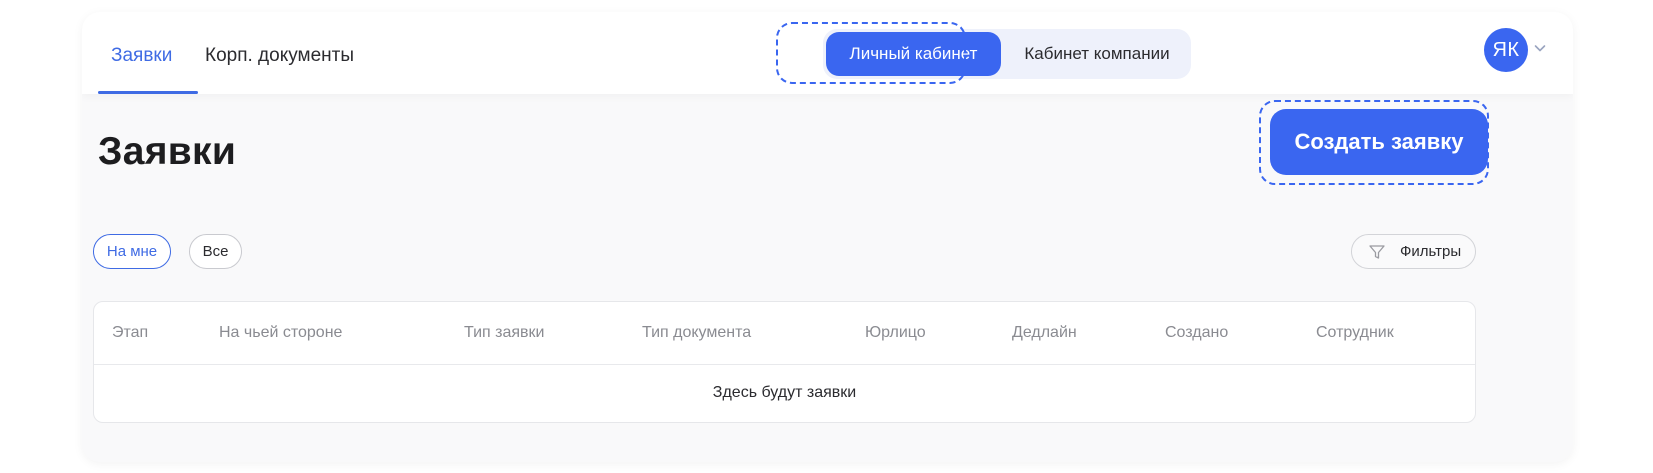 The width and height of the screenshot is (1653, 473). I want to click on page-title: Заявки, so click(167, 151).